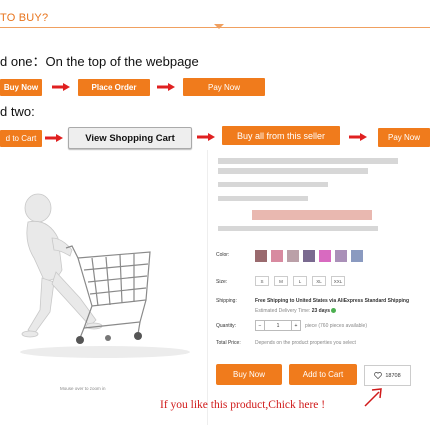 This screenshot has height=430, width=430. I want to click on size-options: S M L XL XXL, so click(300, 281).